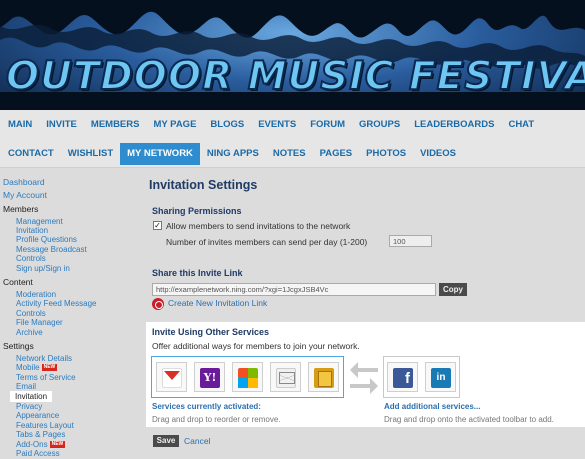 The width and height of the screenshot is (585, 459). What do you see at coordinates (39, 322) in the screenshot?
I see `sidebar-item-file-manager: File Manager` at bounding box center [39, 322].